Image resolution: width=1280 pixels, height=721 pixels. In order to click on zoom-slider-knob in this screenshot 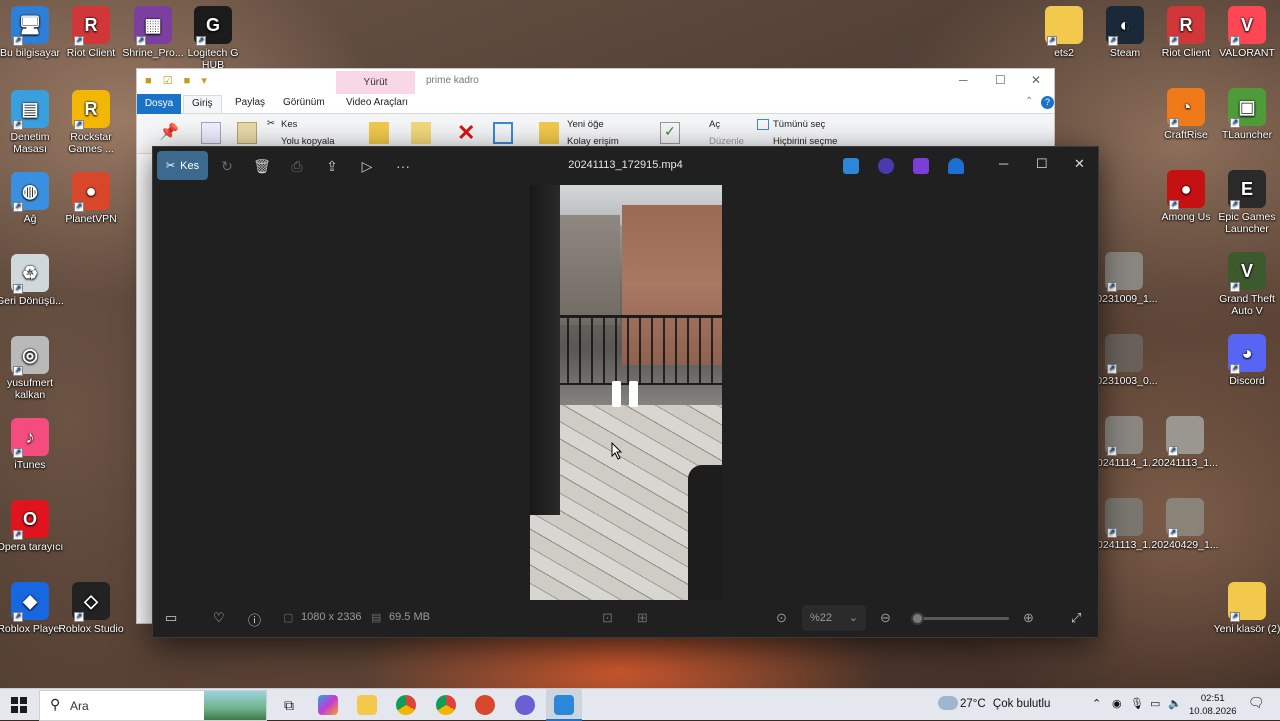, I will do `click(917, 618)`.